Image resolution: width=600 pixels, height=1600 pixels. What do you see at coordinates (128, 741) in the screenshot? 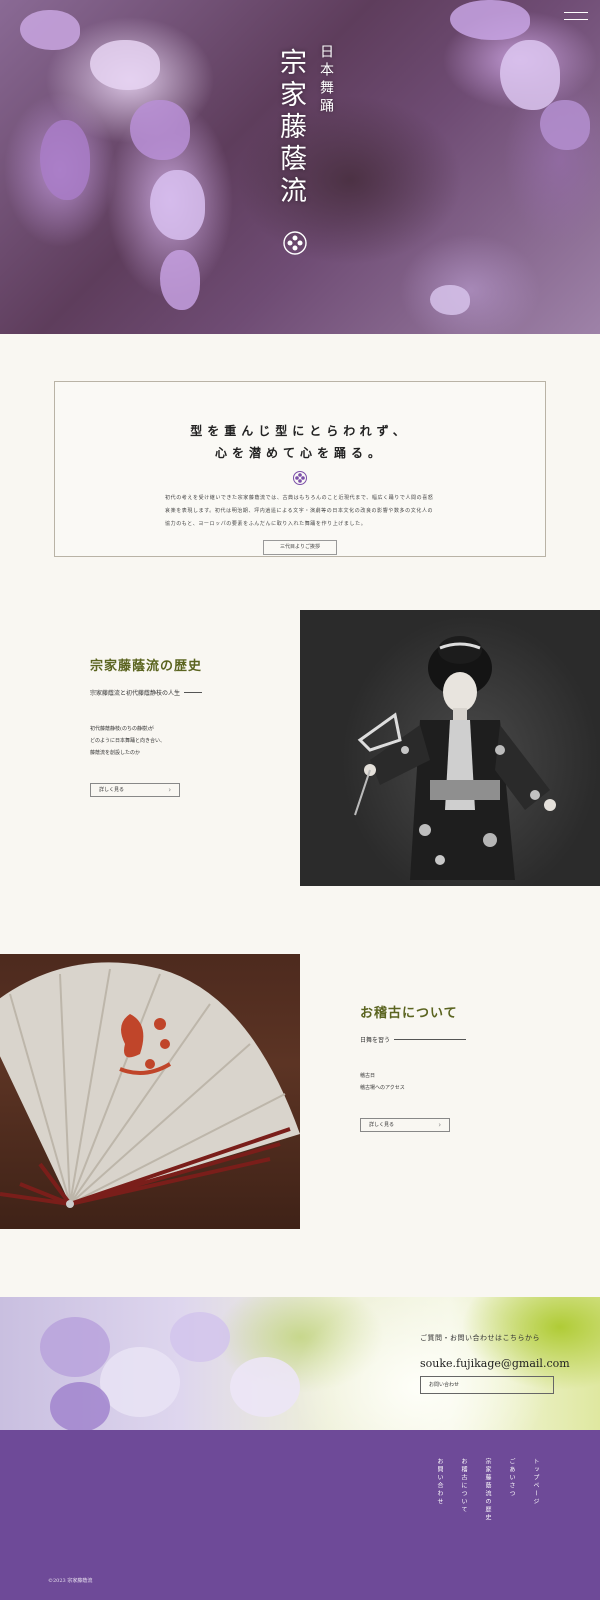
I see `history-body-line: どのように日本舞踊と向き合い、` at bounding box center [128, 741].